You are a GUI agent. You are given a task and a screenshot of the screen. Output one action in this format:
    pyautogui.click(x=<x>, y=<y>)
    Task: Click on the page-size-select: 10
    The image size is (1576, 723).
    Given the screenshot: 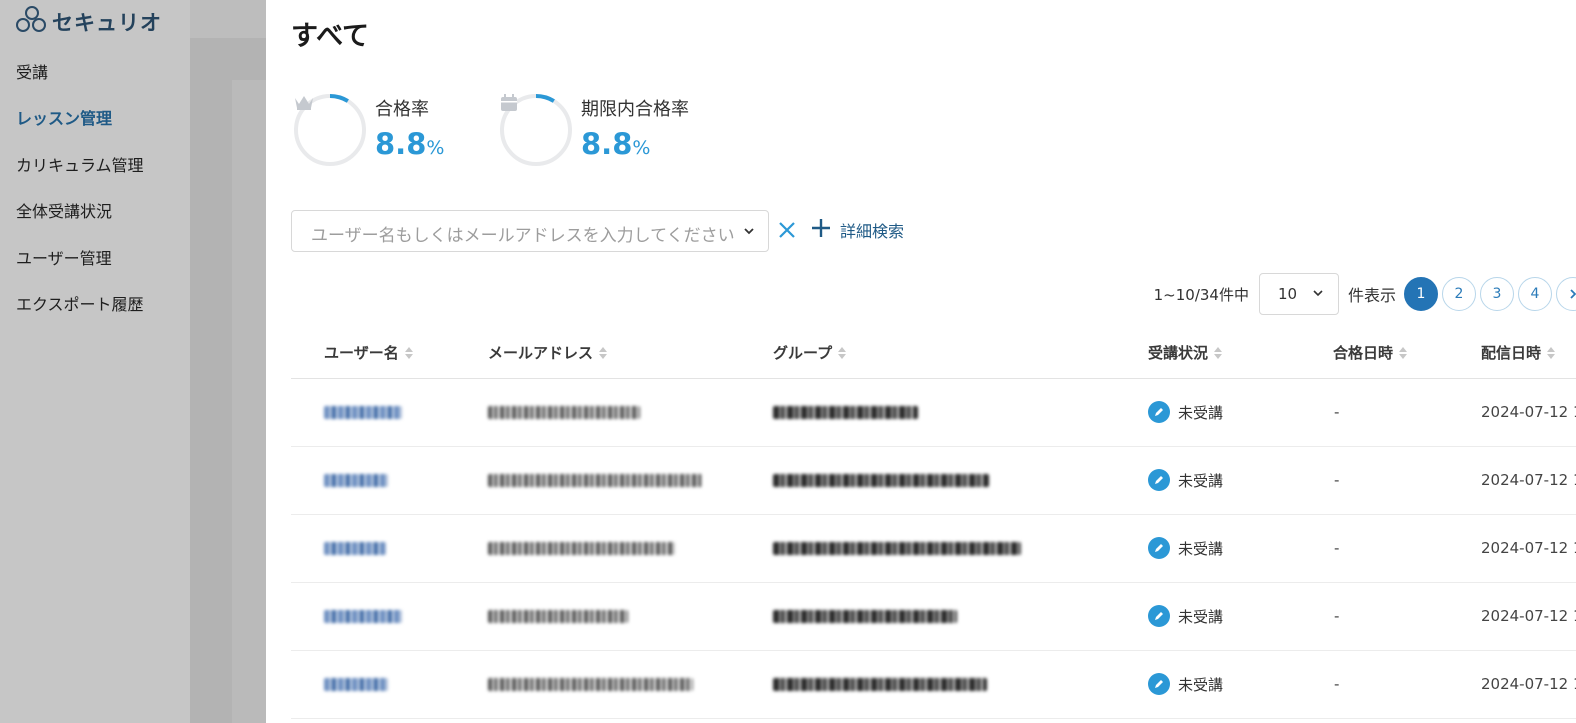 What is the action you would take?
    pyautogui.click(x=1298, y=294)
    